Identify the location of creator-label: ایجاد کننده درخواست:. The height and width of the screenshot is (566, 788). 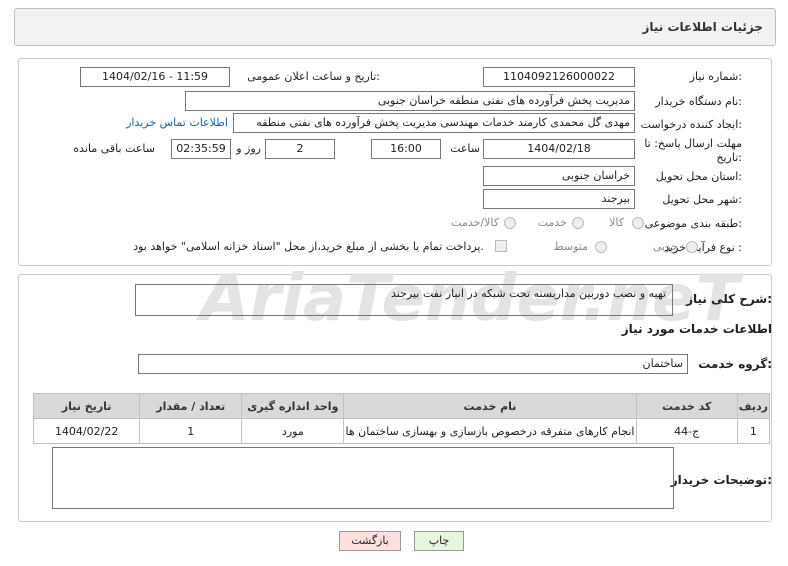
(691, 124).